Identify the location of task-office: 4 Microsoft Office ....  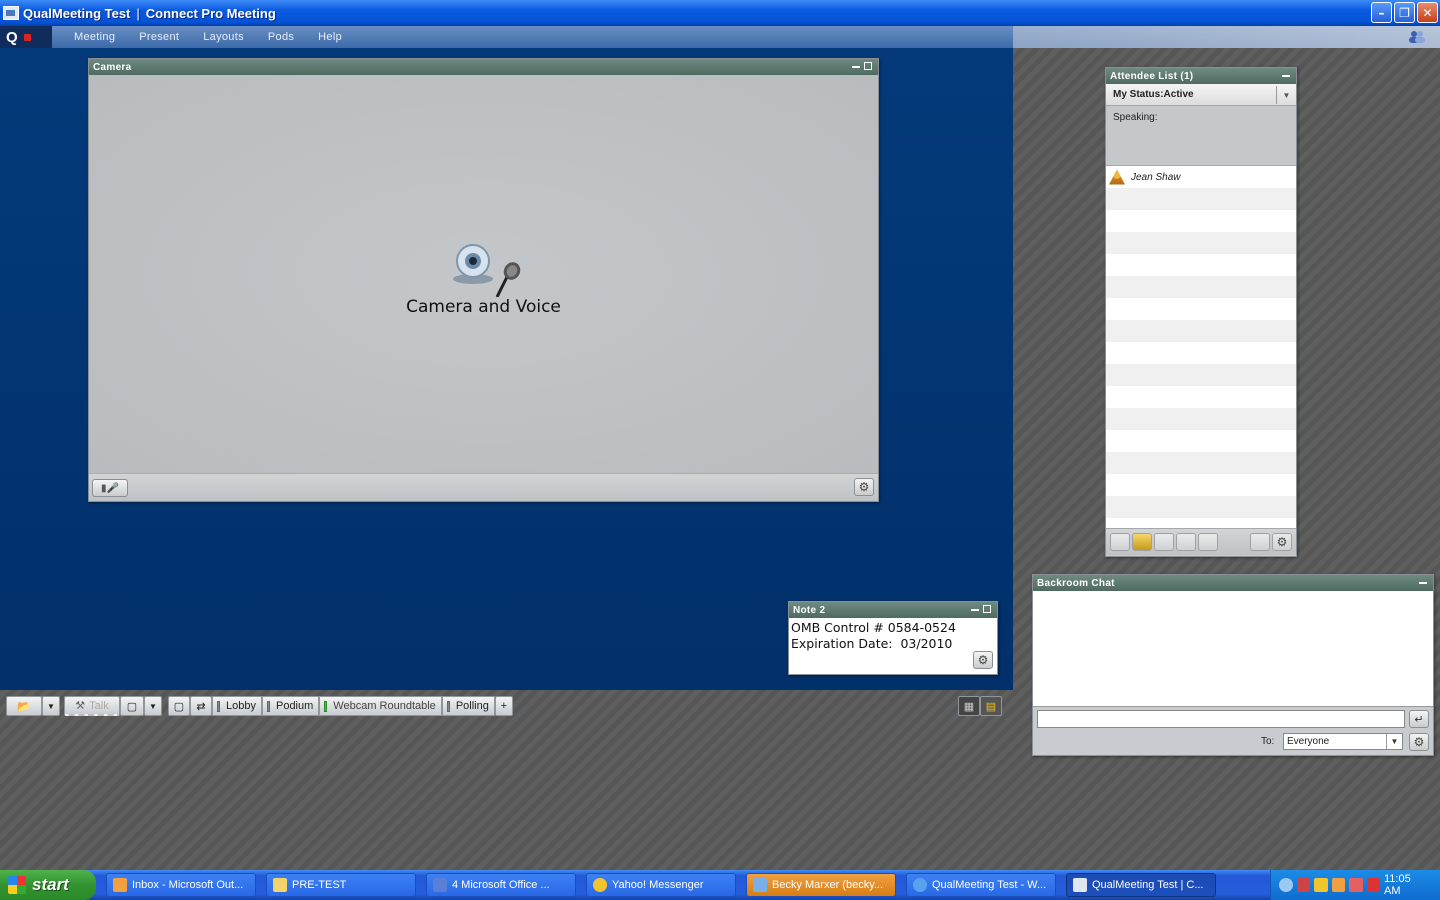
(501, 885).